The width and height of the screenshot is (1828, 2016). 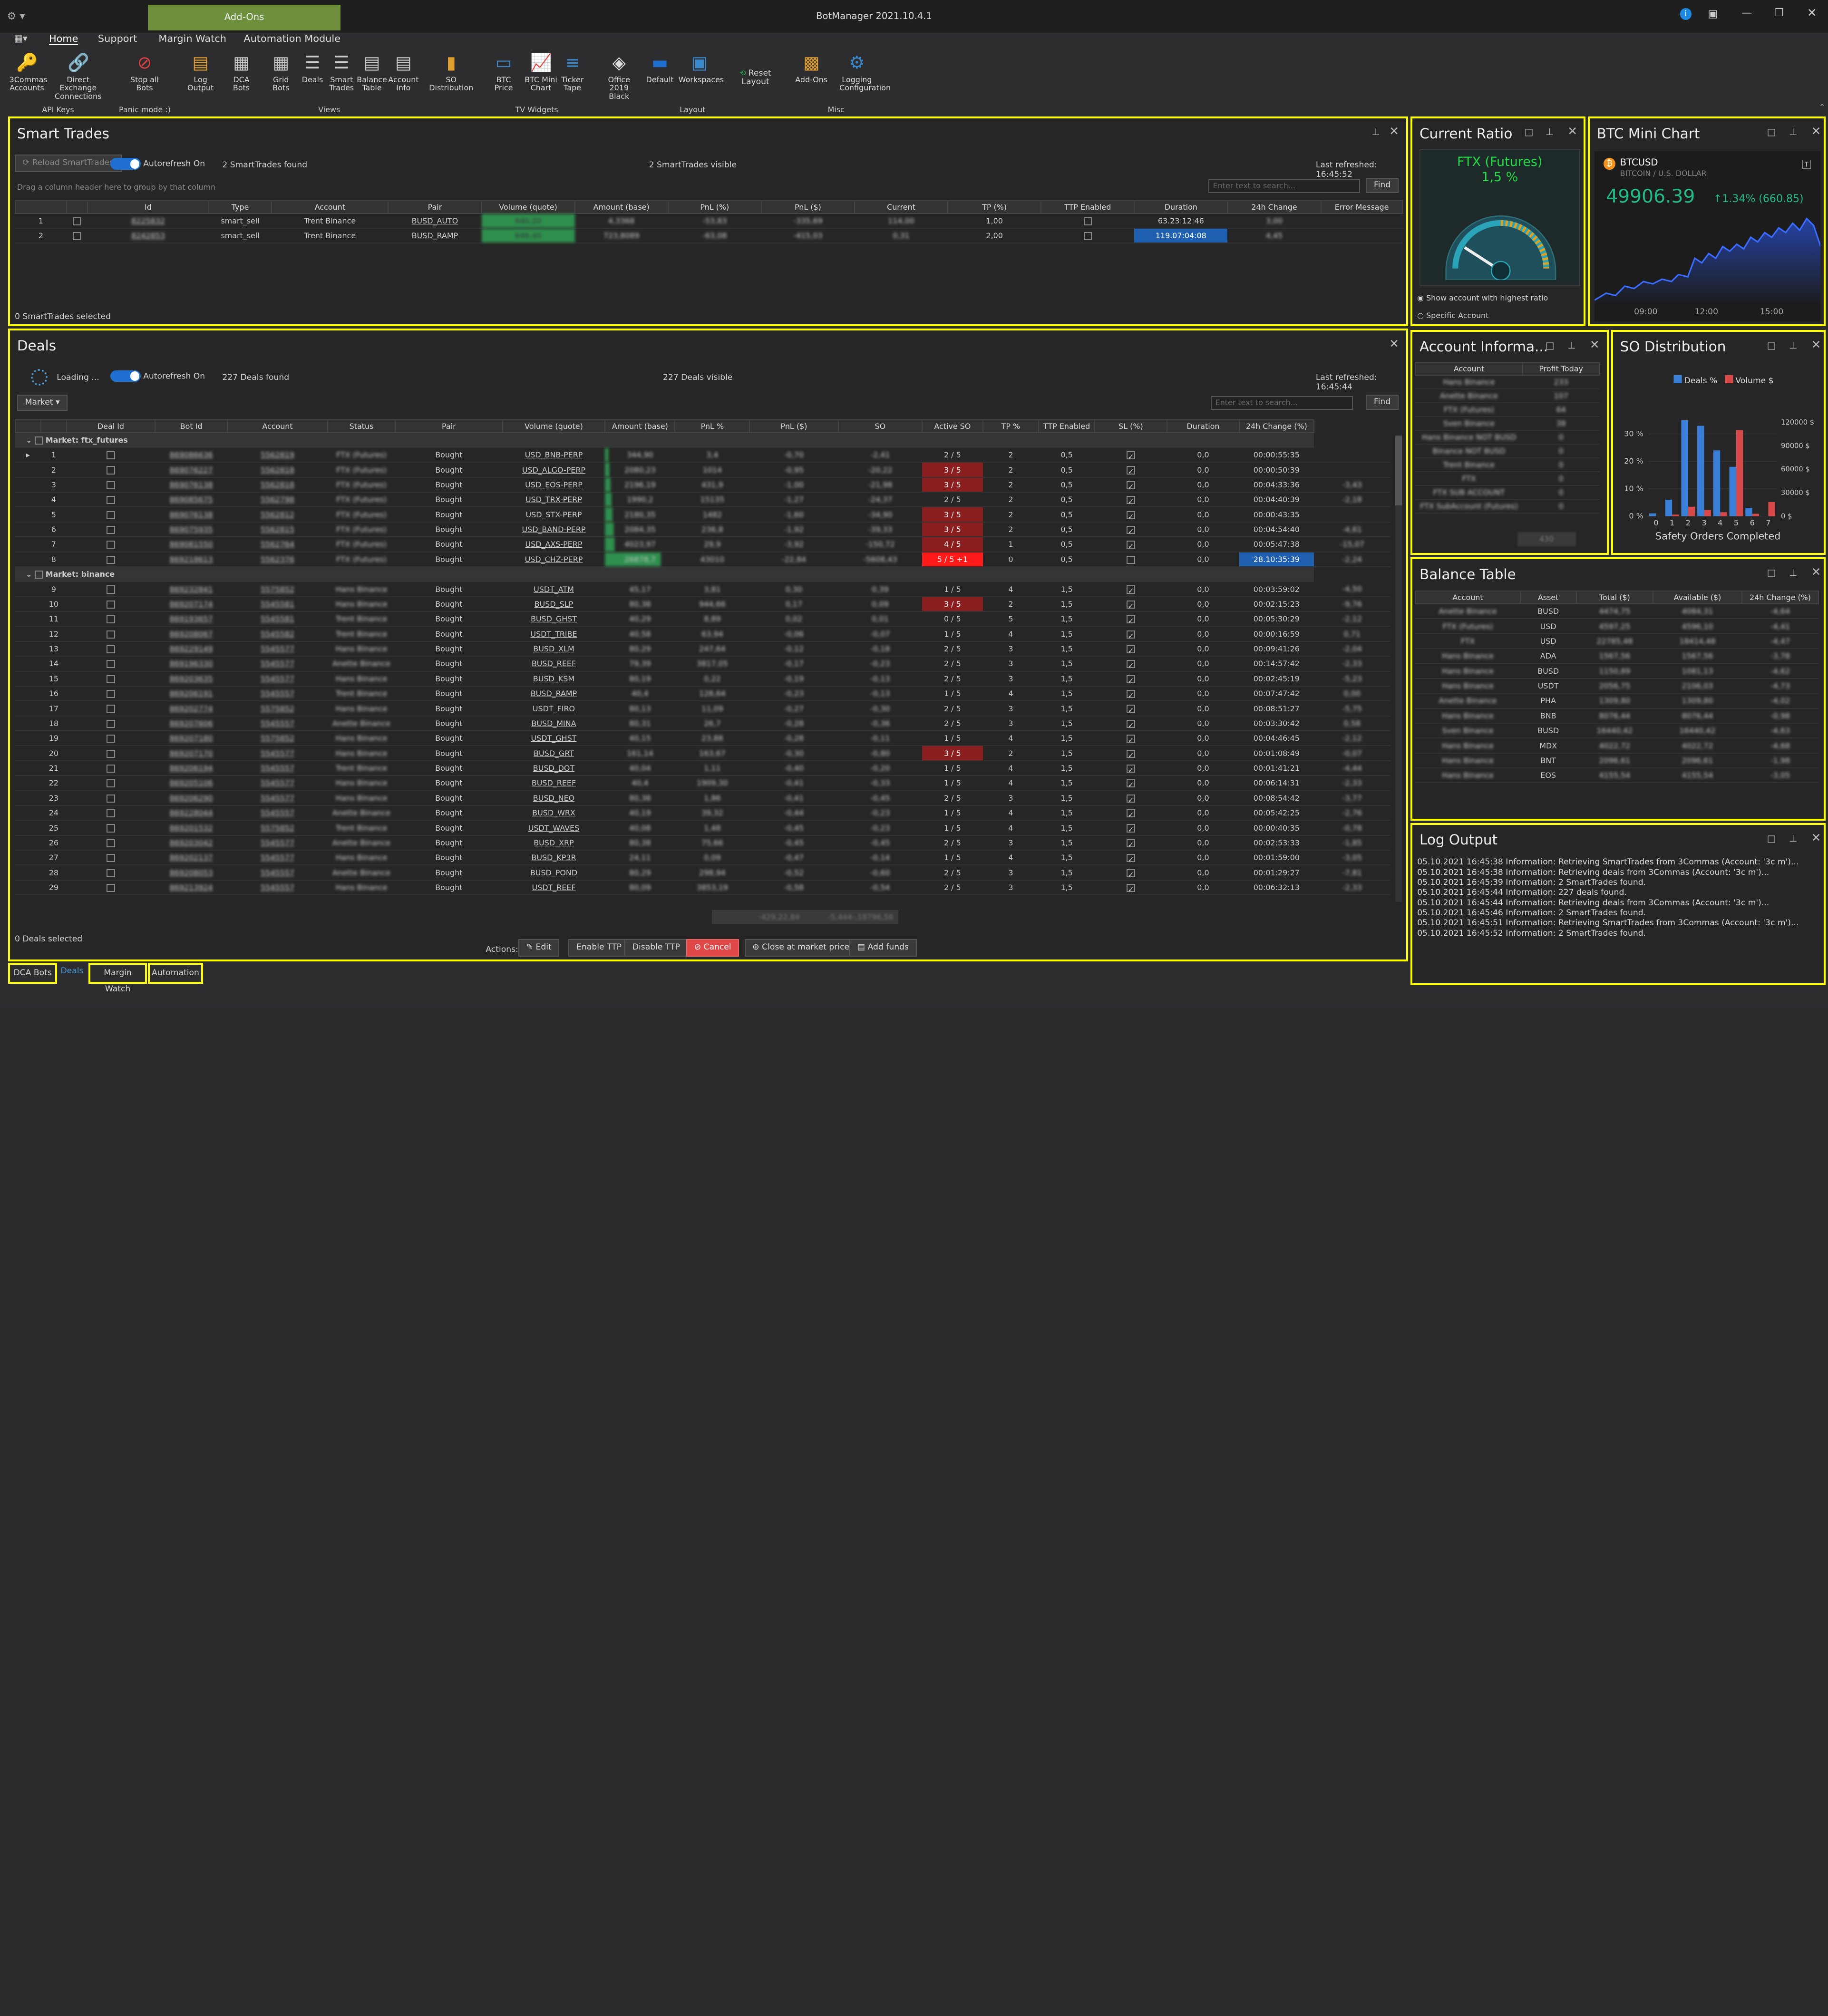 I want to click on table-row: Hans Binance EOS 4155,54 4155,54 -3,05, so click(x=1617, y=776).